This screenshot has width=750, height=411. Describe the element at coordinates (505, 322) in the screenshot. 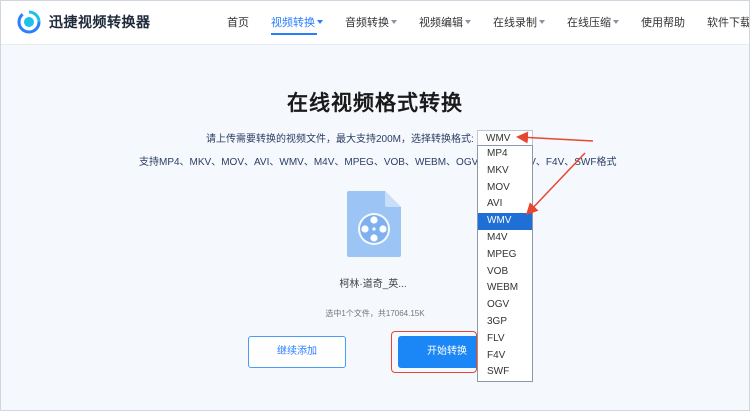

I see `format-option: 3GP` at that location.